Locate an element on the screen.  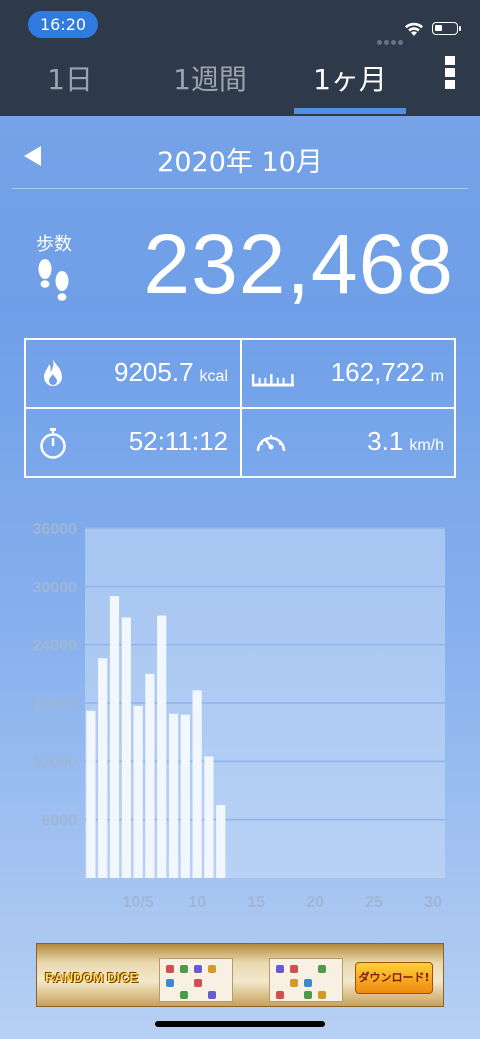
y-tick-label: 6000 is located at coordinates (59, 821).